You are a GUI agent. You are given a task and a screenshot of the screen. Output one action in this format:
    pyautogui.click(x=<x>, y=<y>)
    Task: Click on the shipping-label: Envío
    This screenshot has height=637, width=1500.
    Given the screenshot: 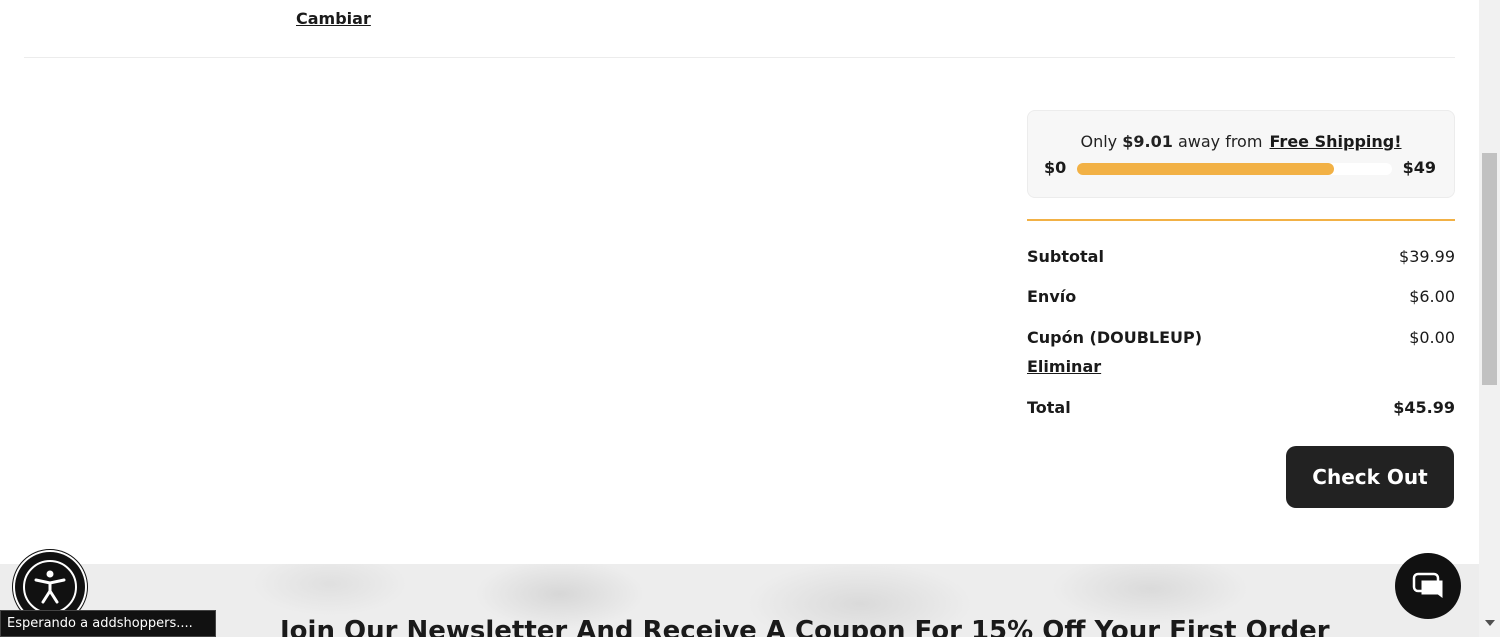 What is the action you would take?
    pyautogui.click(x=1052, y=296)
    